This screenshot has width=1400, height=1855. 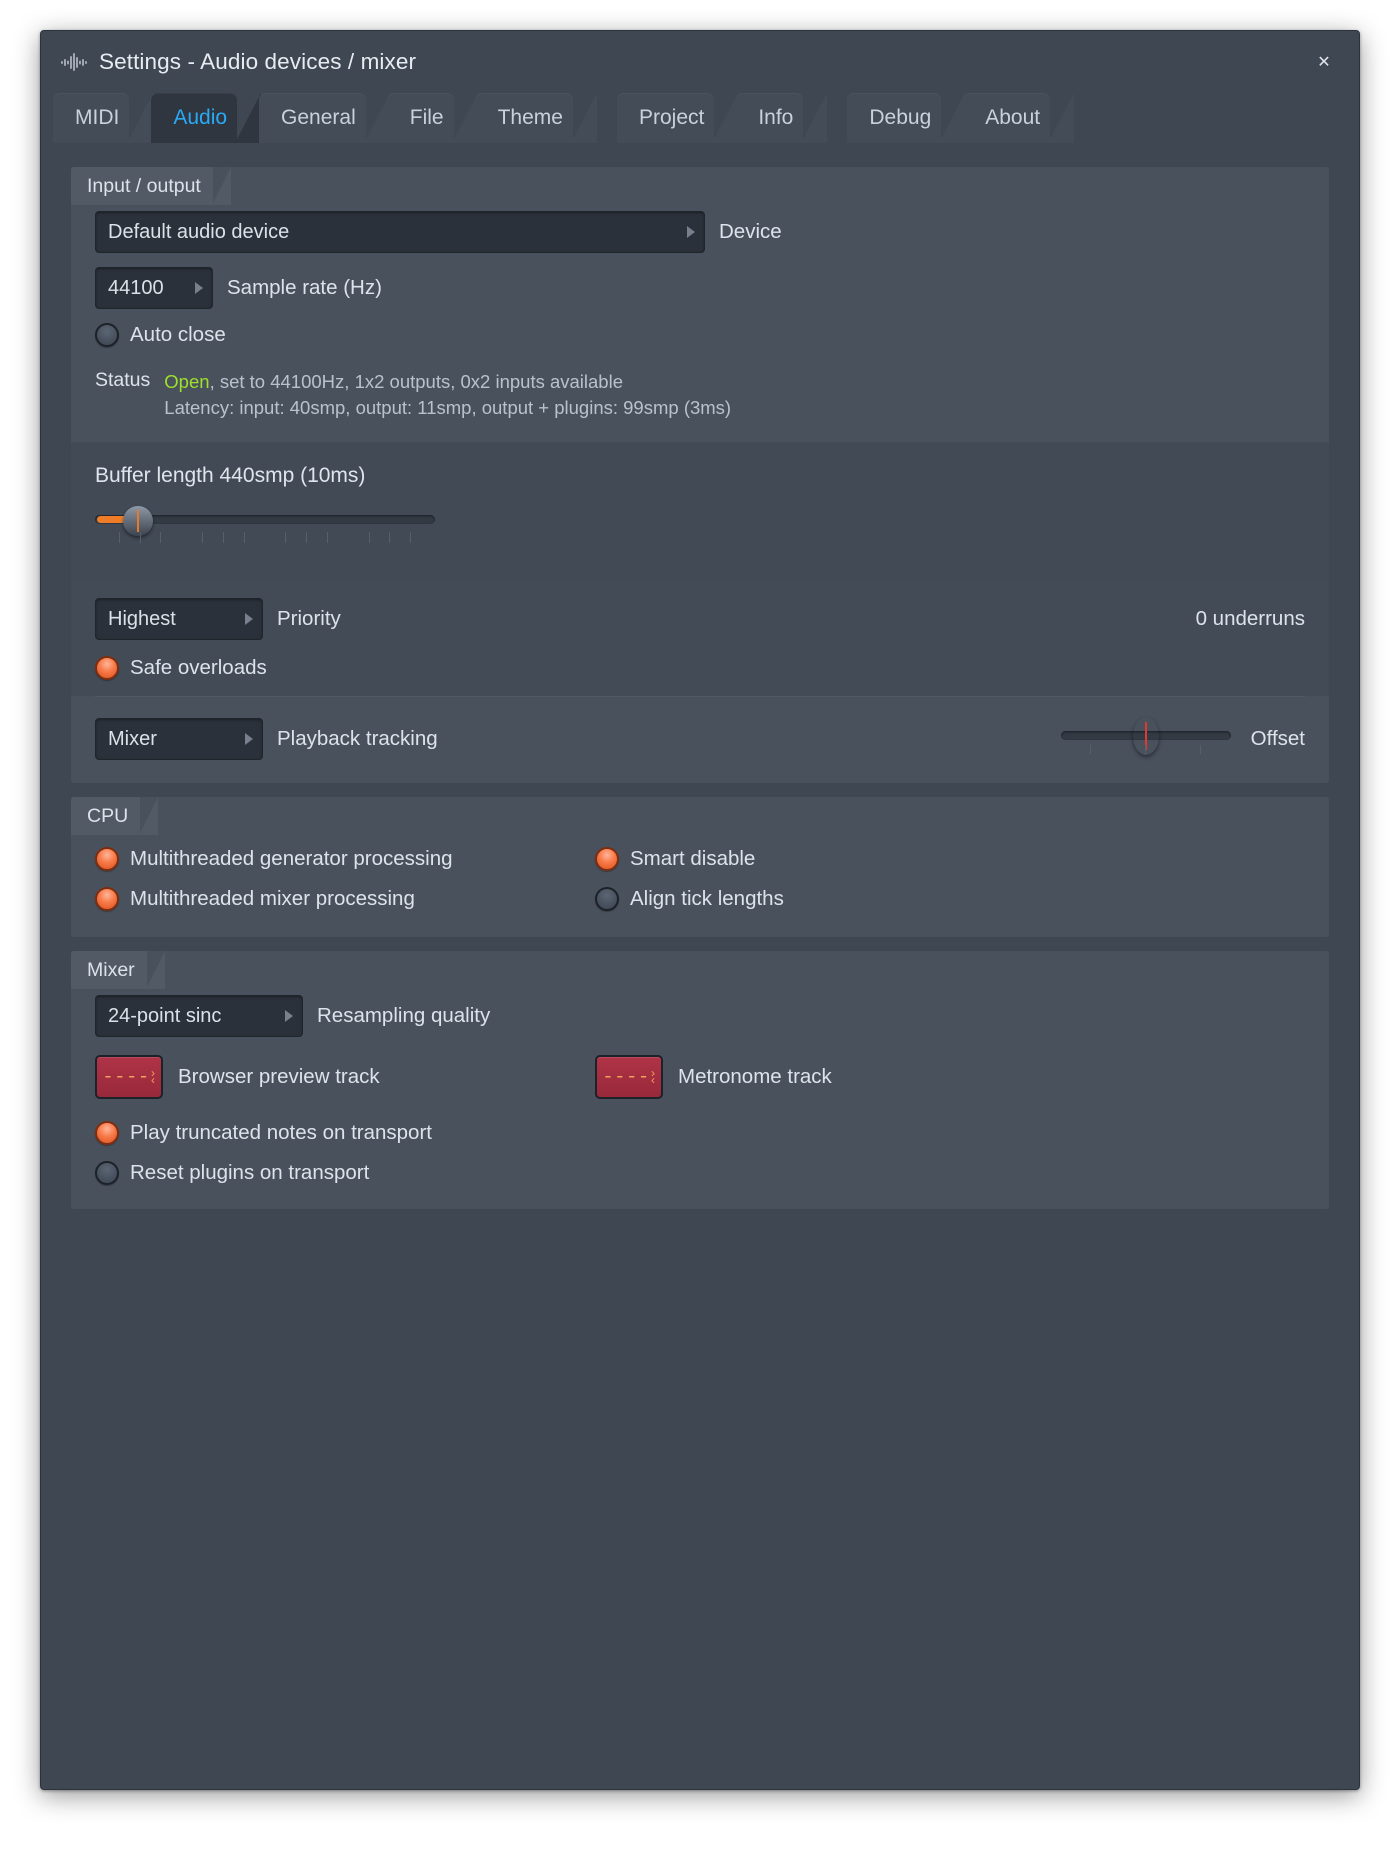 What do you see at coordinates (700, 62) in the screenshot?
I see `title-bar: Settings - Audio devices / mixer ✕` at bounding box center [700, 62].